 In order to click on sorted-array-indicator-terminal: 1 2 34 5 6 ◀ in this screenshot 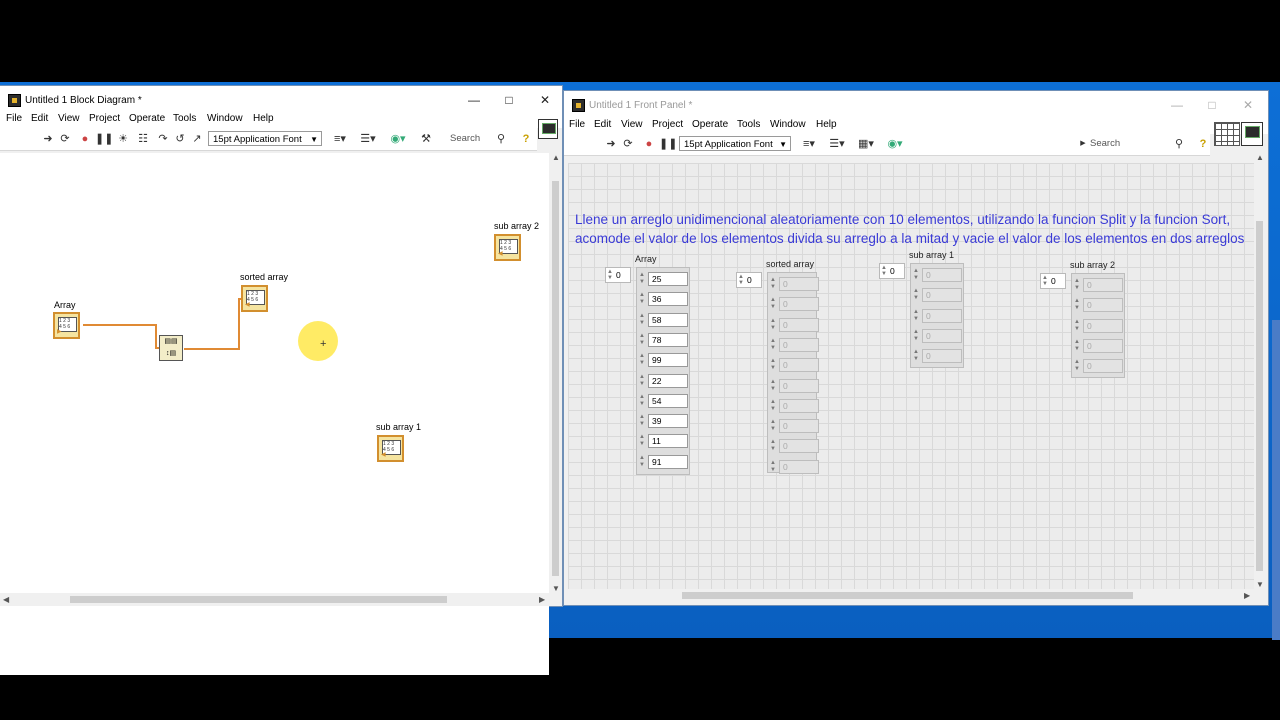, I will do `click(254, 298)`.